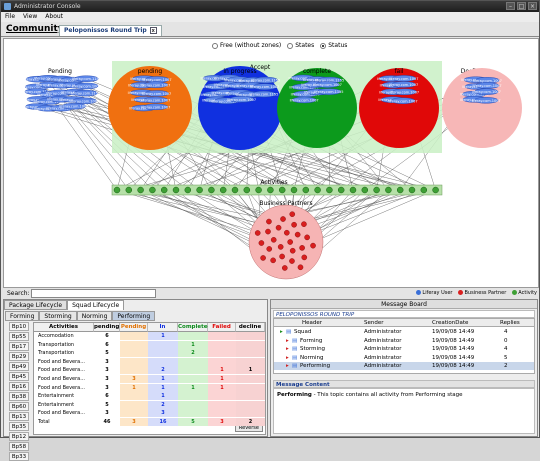 The image size is (540, 461). Describe the element at coordinates (19, 426) in the screenshot. I see `bp-list-item: Bp35` at that location.